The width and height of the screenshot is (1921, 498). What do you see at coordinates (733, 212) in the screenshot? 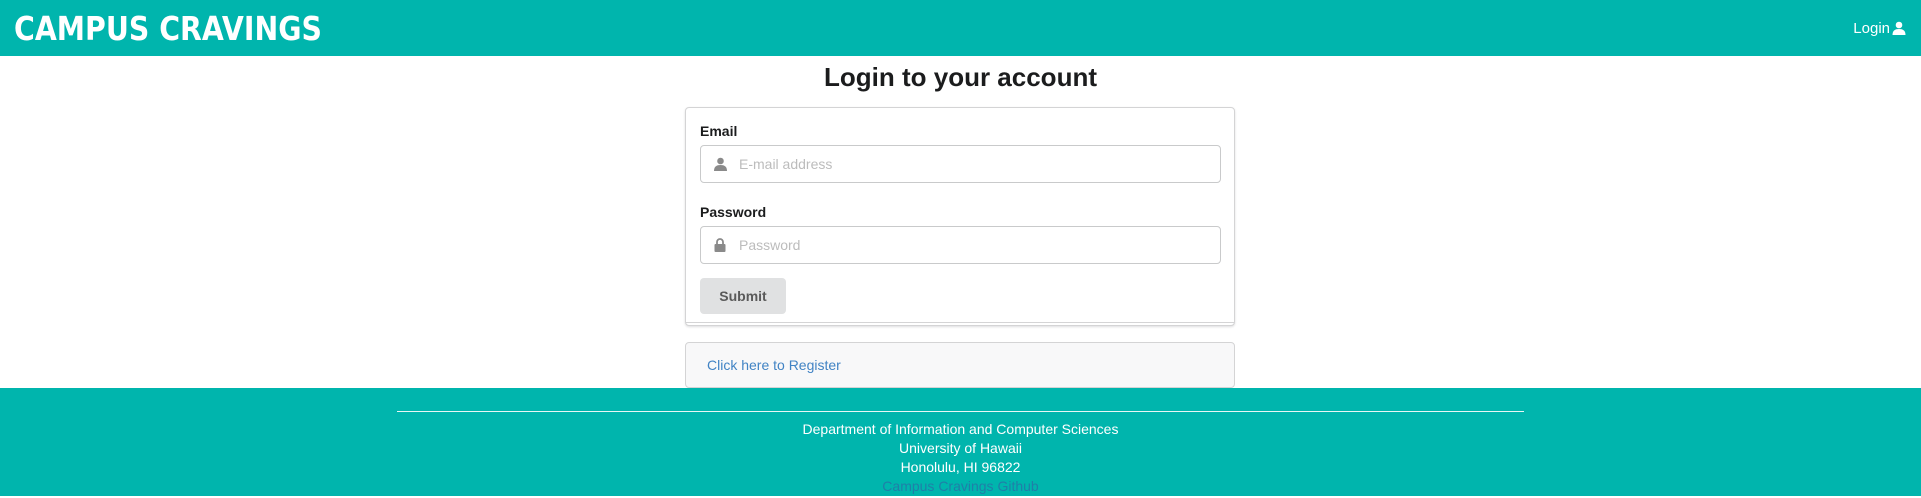
I see `password-label: Password` at bounding box center [733, 212].